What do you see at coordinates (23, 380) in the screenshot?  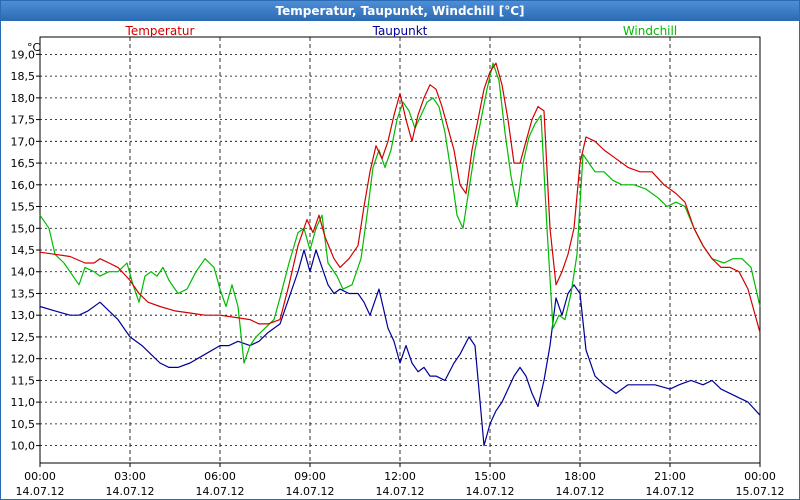 I see `y-tick-label: 11,5` at bounding box center [23, 380].